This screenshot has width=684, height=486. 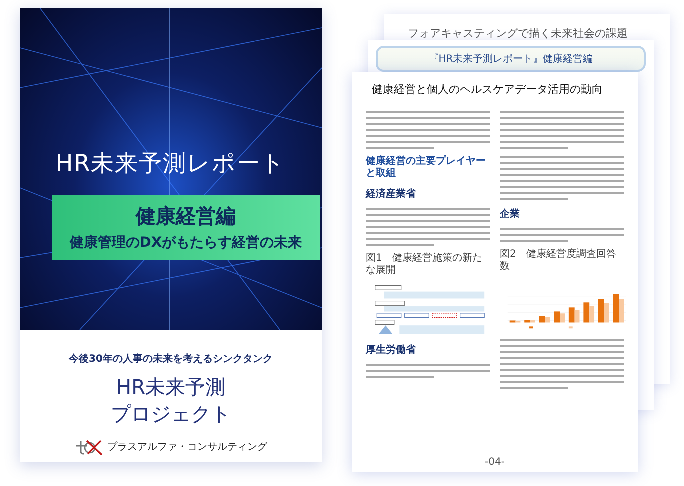 What do you see at coordinates (171, 414) in the screenshot?
I see `project-name: プロジェクト` at bounding box center [171, 414].